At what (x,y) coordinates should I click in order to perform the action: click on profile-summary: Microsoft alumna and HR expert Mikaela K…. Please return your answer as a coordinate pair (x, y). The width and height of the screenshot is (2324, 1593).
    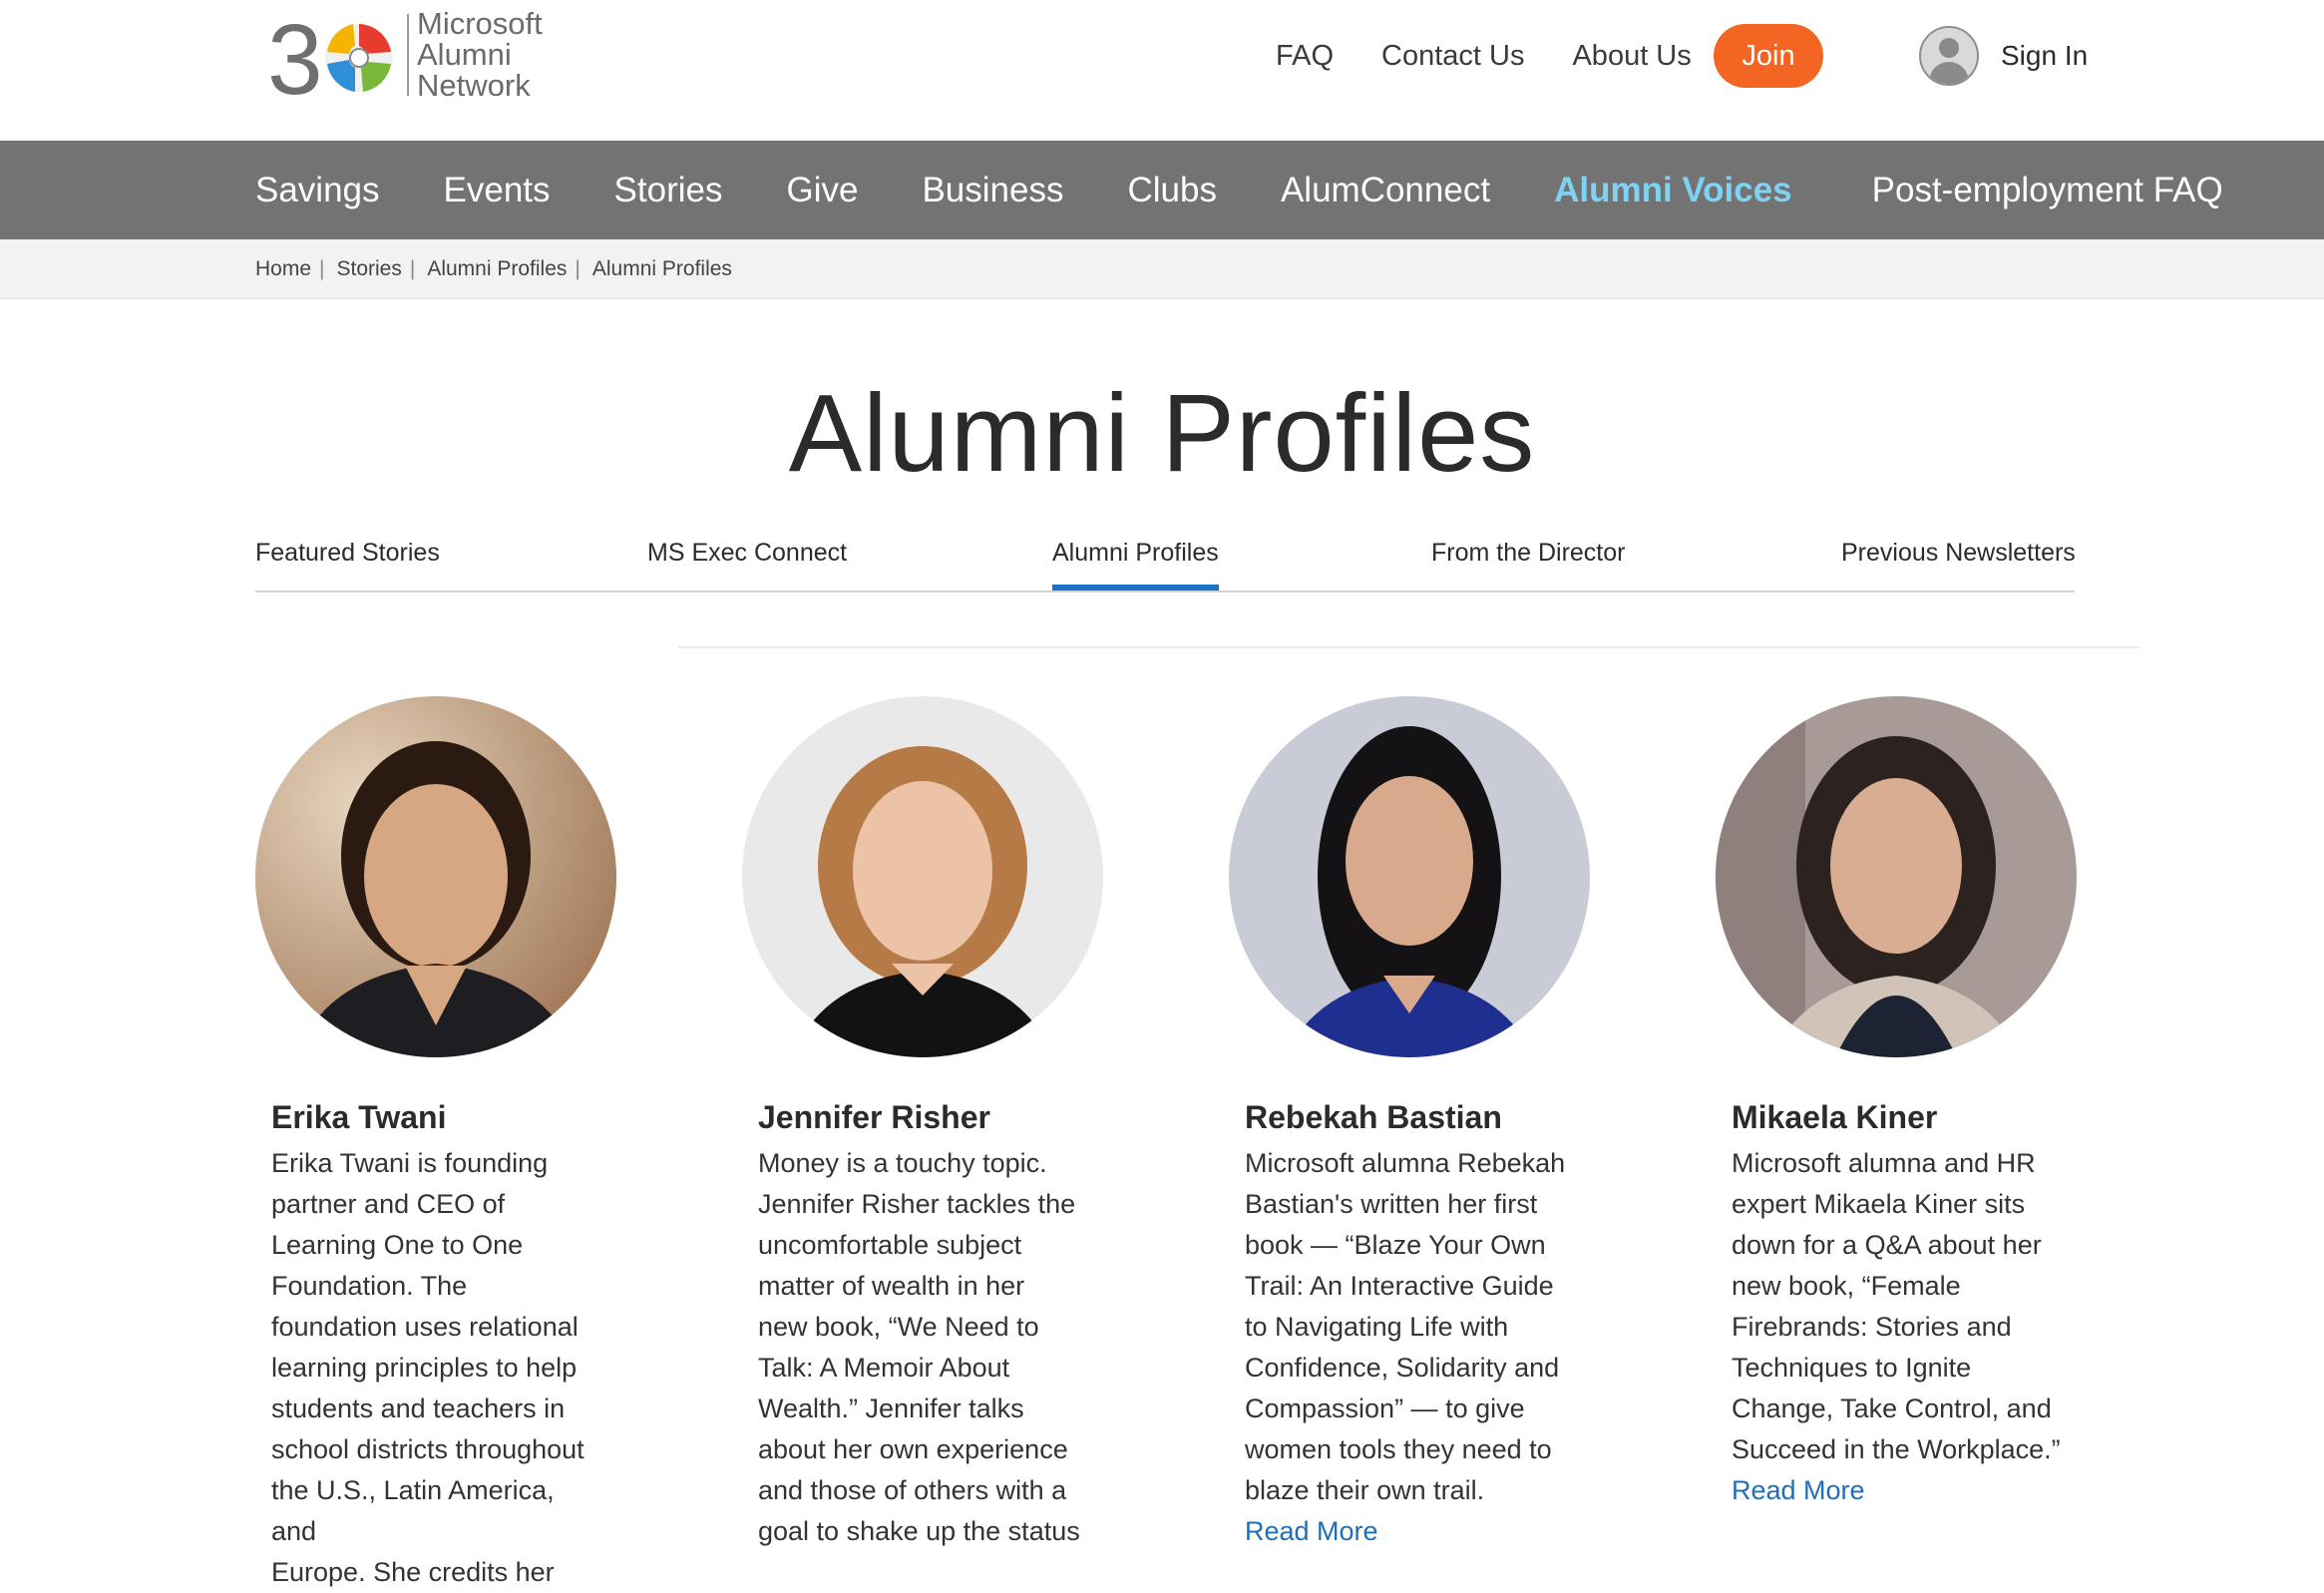
    Looking at the image, I should click on (1896, 1327).